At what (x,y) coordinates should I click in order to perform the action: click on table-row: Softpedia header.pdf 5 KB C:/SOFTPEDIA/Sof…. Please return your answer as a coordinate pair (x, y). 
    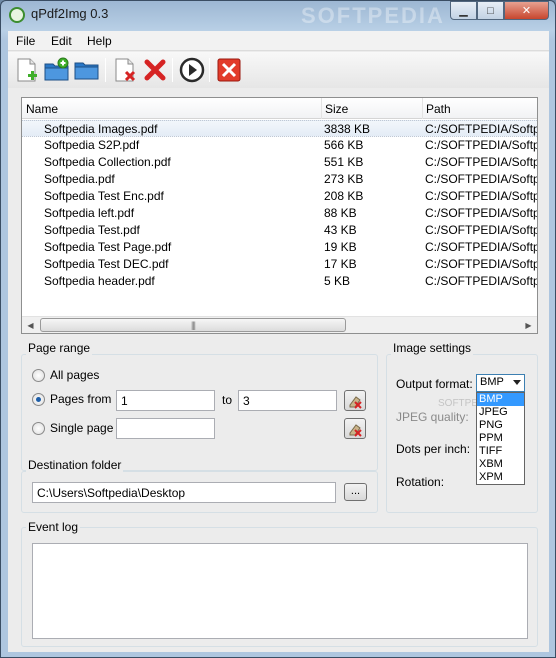
    Looking at the image, I should click on (279, 281).